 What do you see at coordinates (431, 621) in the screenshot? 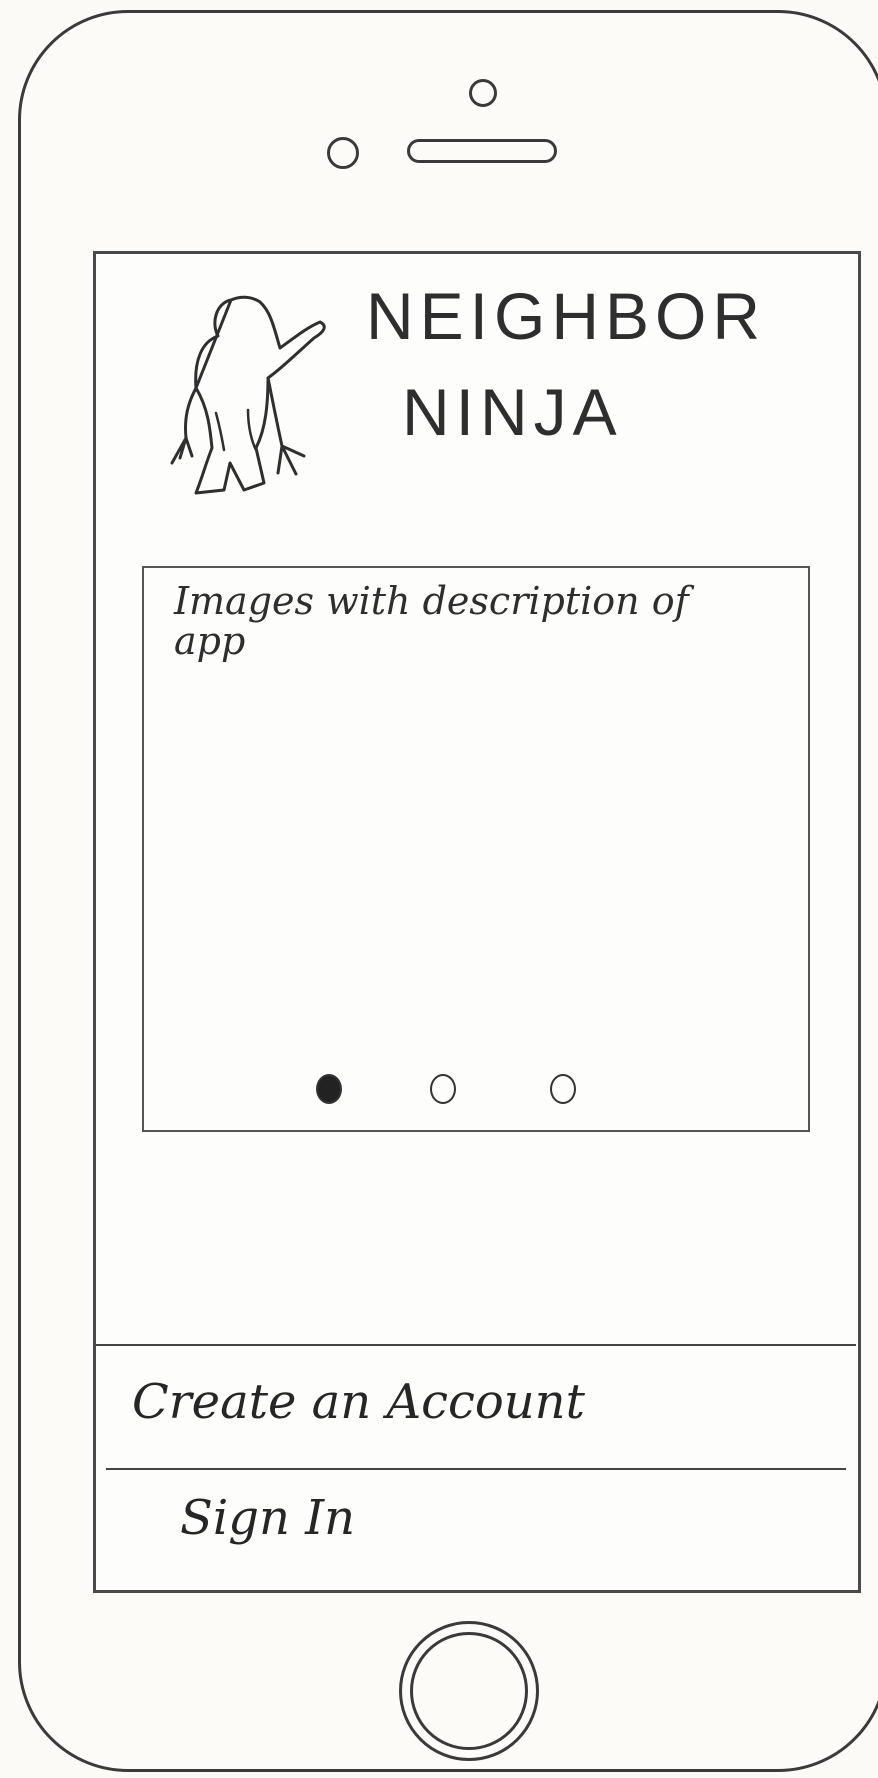
I see `carousel-caption: Images with description of app` at bounding box center [431, 621].